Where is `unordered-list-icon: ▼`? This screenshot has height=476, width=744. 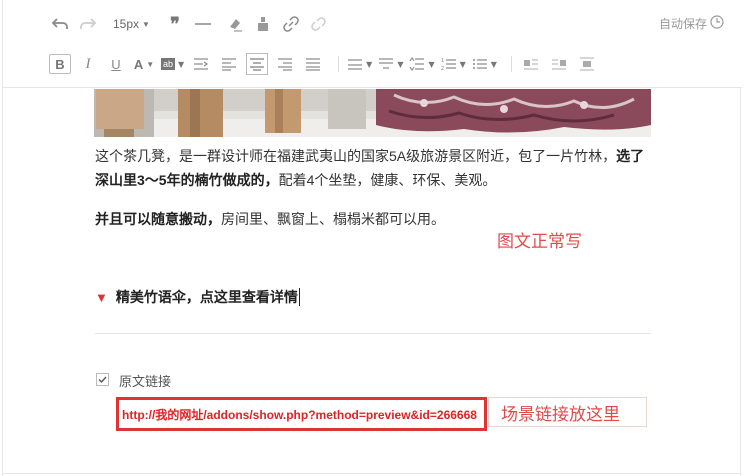
unordered-list-icon: ▼ is located at coordinates (484, 64).